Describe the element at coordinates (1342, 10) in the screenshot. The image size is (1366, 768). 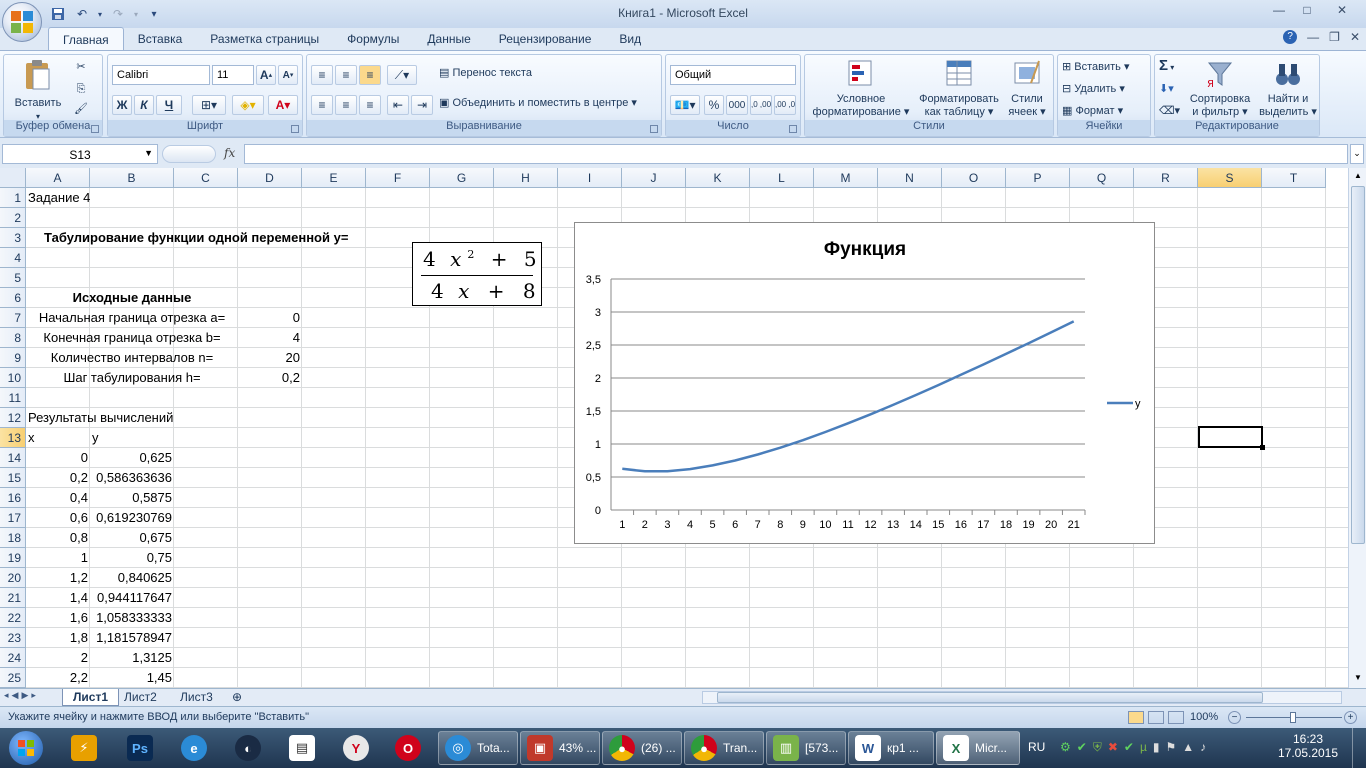
I see `close-icon: ✕` at that location.